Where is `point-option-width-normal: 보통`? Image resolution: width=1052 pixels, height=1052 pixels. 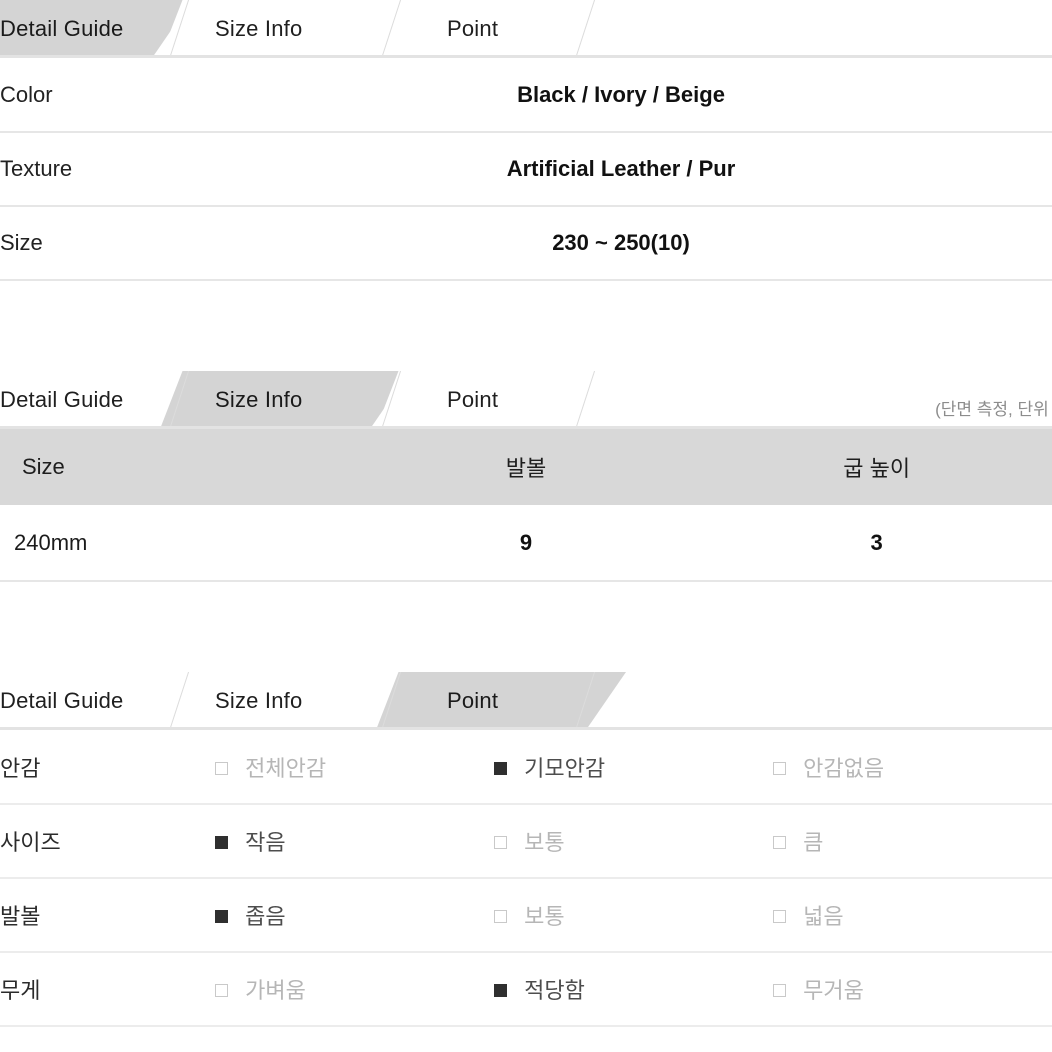 point-option-width-normal: 보통 is located at coordinates (633, 915).